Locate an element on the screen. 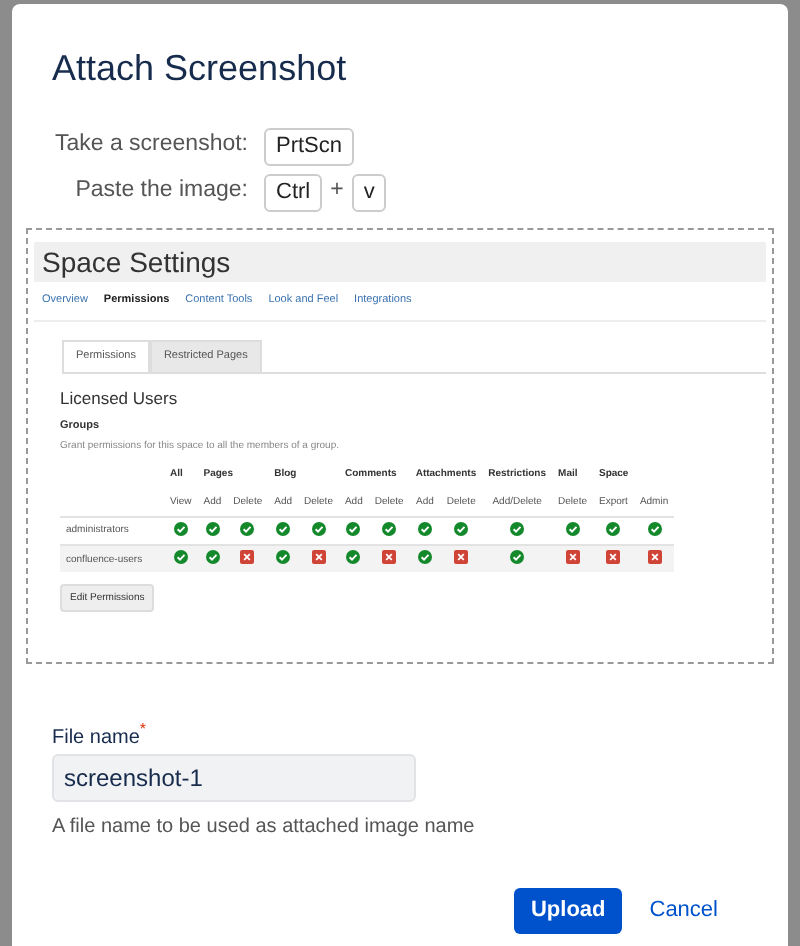  keyboard-key: v is located at coordinates (369, 192).